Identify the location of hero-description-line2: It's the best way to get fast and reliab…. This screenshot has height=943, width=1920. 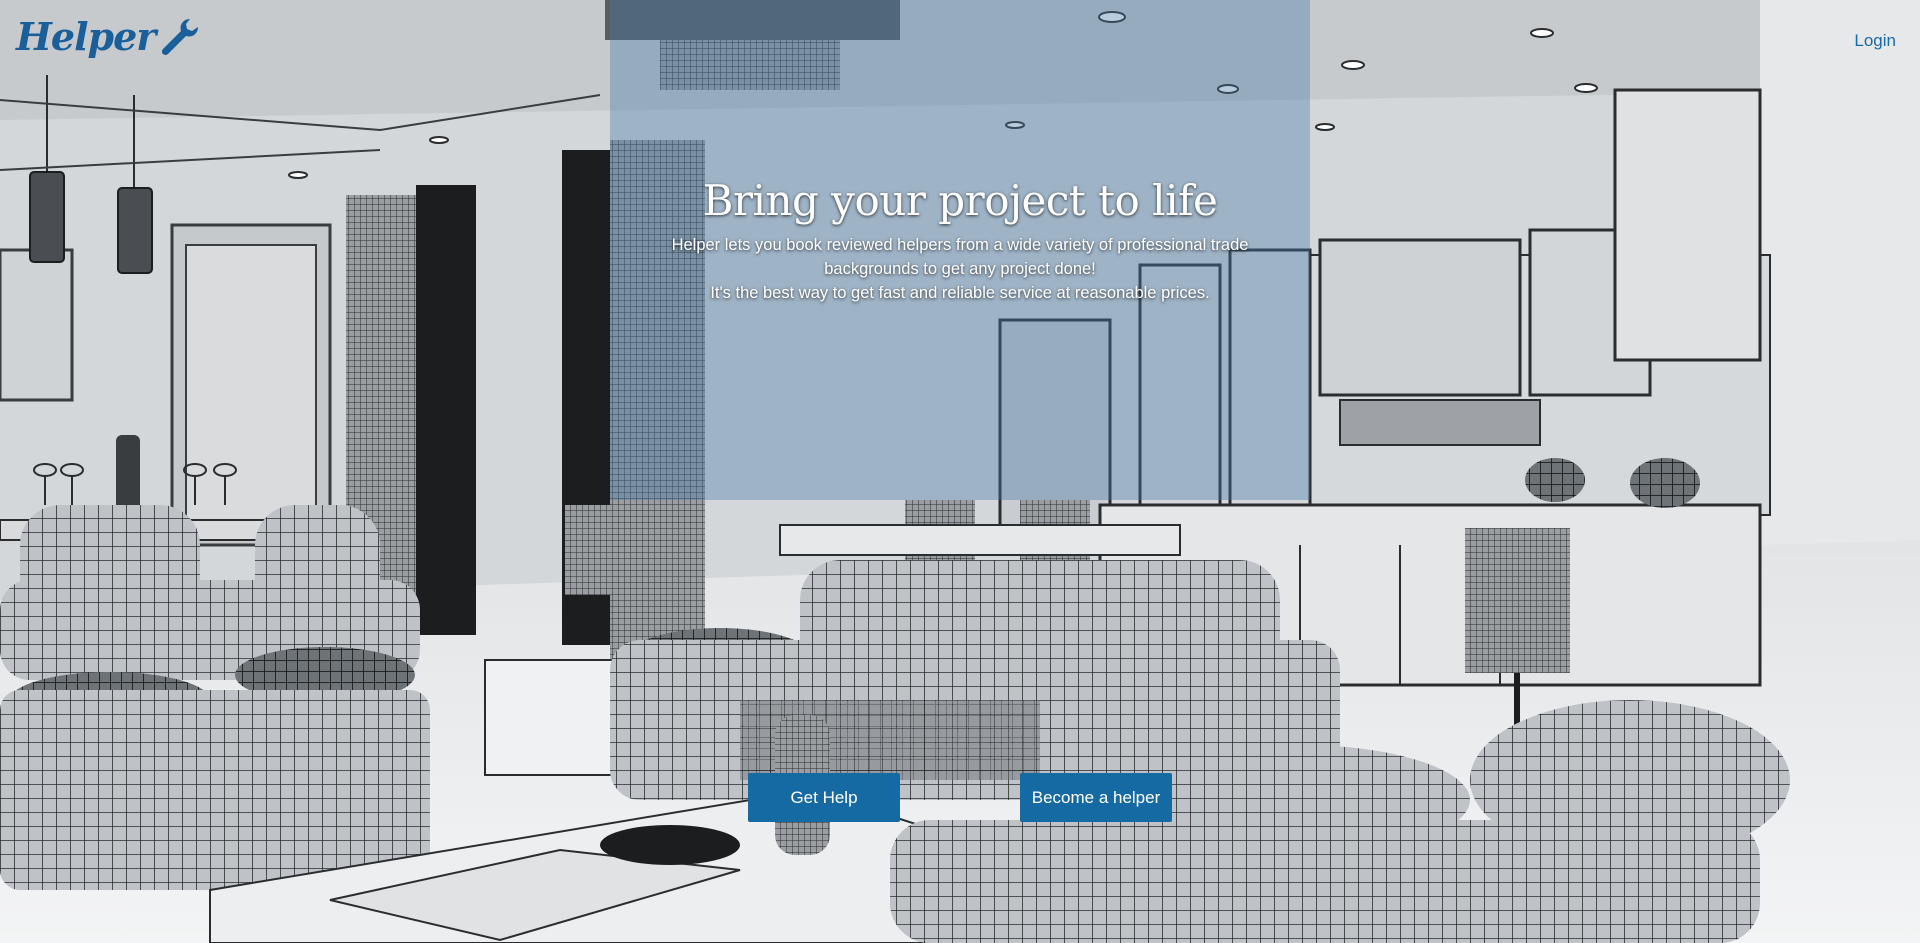
(960, 293).